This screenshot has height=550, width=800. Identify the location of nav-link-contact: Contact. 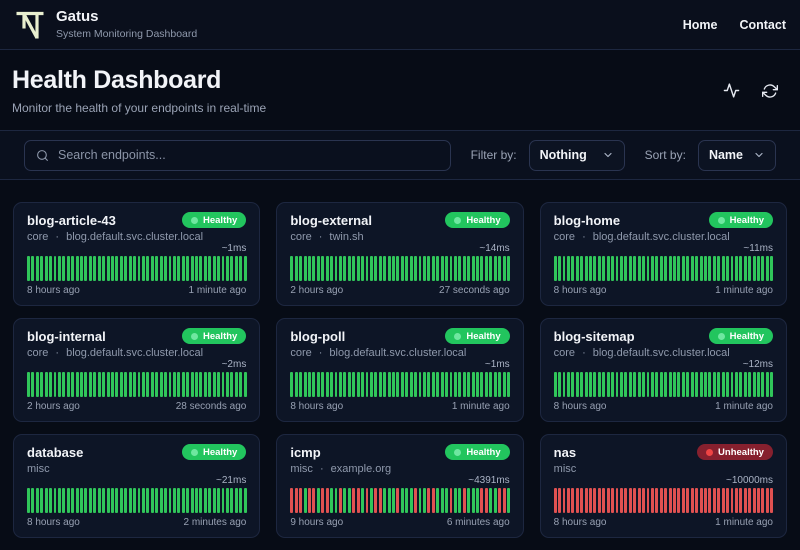
(762, 25).